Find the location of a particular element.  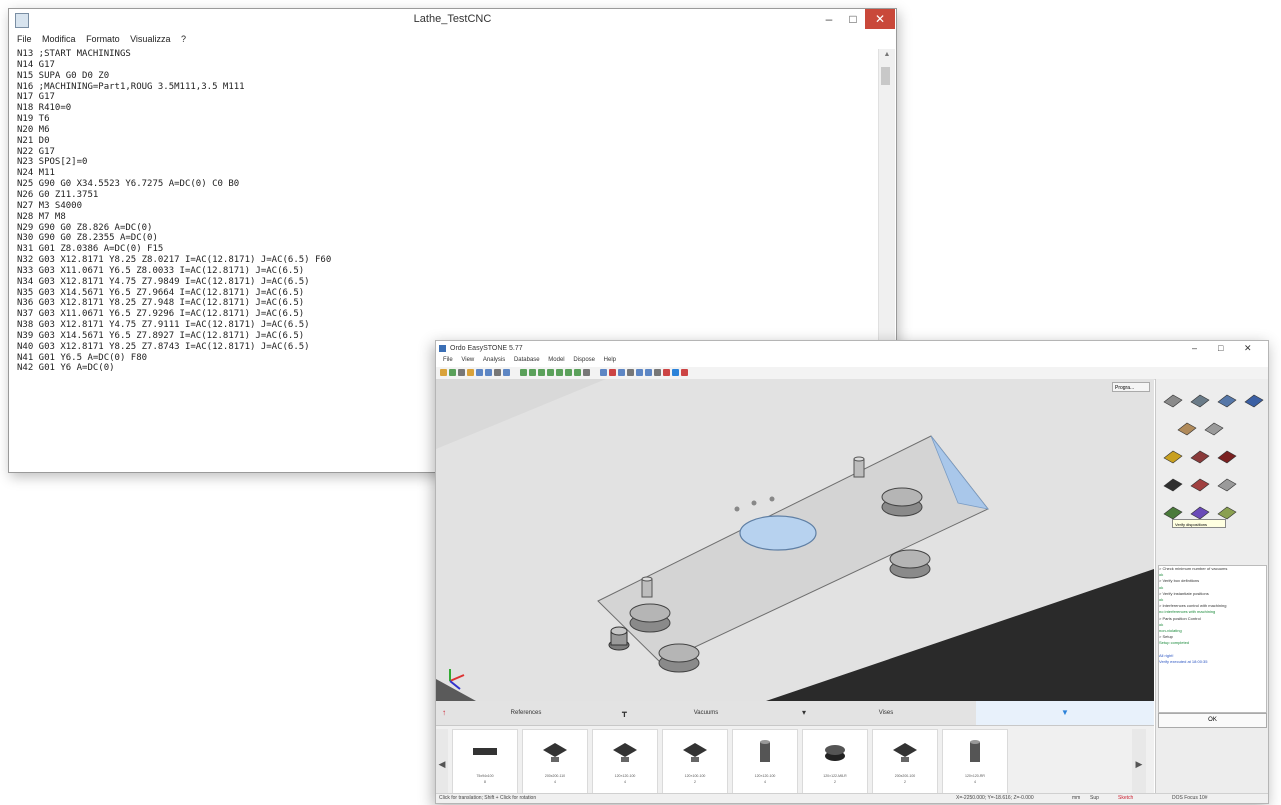

vacuum-tile: 200x200-110 4 is located at coordinates (555, 765).